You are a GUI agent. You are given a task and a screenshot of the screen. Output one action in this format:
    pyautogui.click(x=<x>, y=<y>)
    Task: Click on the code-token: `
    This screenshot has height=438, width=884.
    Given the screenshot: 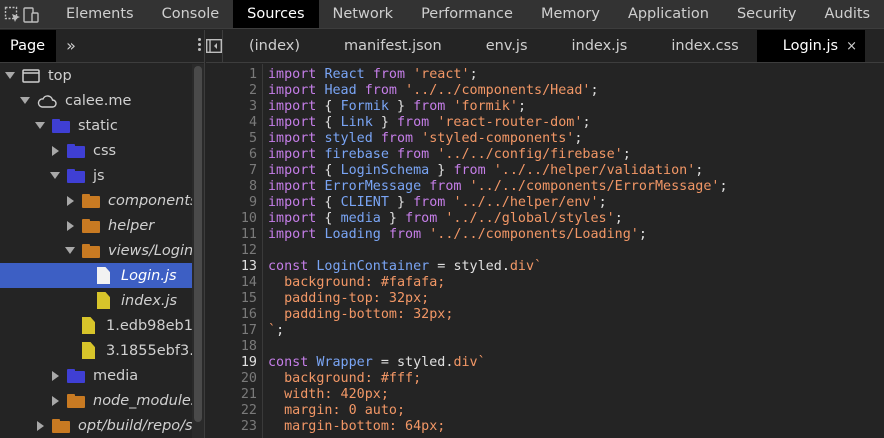 What is the action you would take?
    pyautogui.click(x=272, y=330)
    